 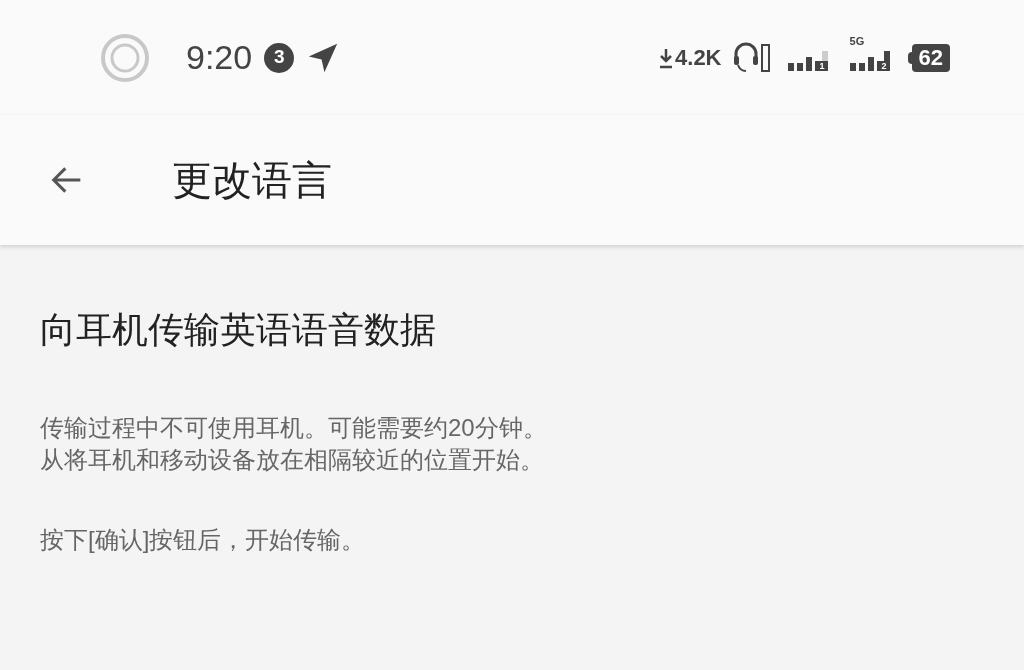 I want to click on network-speed: 4.2K, so click(x=698, y=58).